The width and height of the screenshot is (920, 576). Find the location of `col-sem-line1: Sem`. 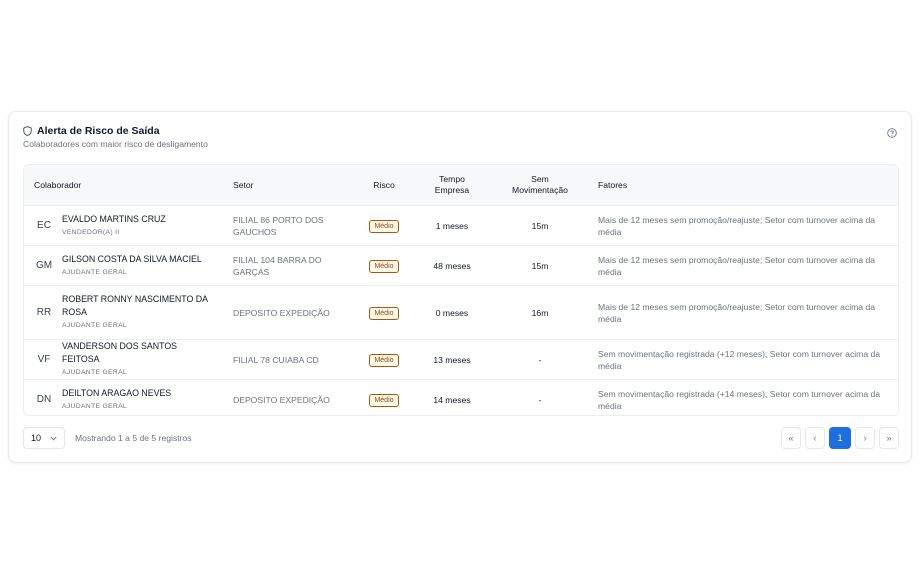

col-sem-line1: Sem is located at coordinates (540, 179).